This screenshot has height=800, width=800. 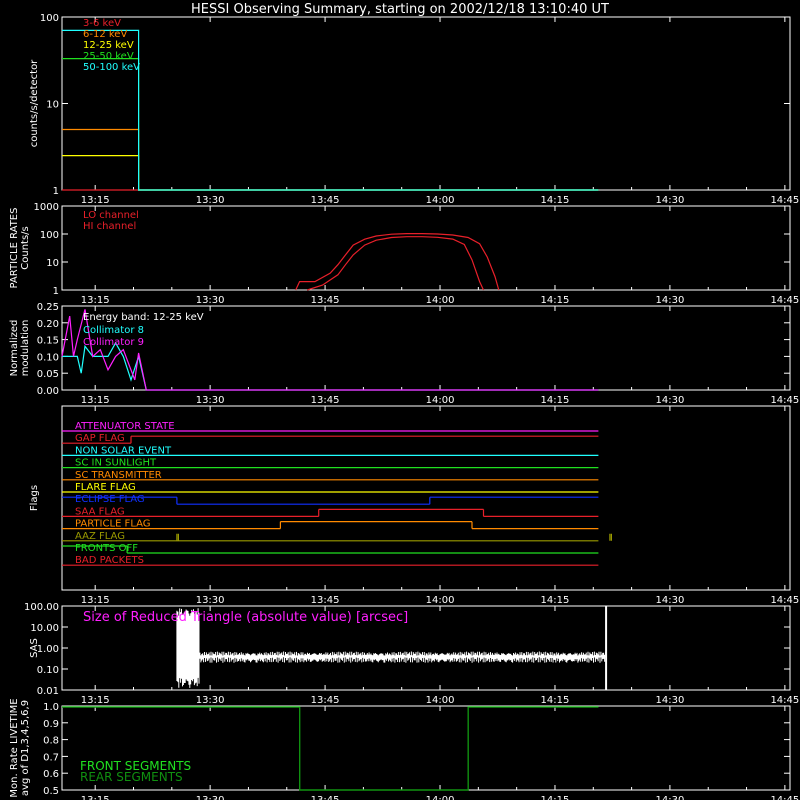 What do you see at coordinates (25, 748) in the screenshot?
I see `y-axis-label: avg of D1,3,4,5,6,9` at bounding box center [25, 748].